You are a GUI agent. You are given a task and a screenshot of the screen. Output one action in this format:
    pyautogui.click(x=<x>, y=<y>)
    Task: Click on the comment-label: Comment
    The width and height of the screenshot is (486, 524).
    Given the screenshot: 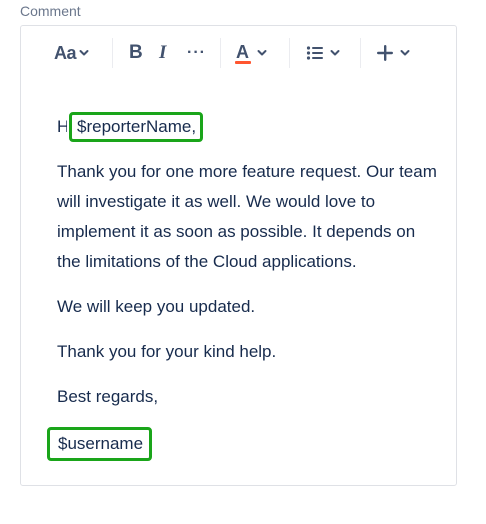 What is the action you would take?
    pyautogui.click(x=50, y=11)
    